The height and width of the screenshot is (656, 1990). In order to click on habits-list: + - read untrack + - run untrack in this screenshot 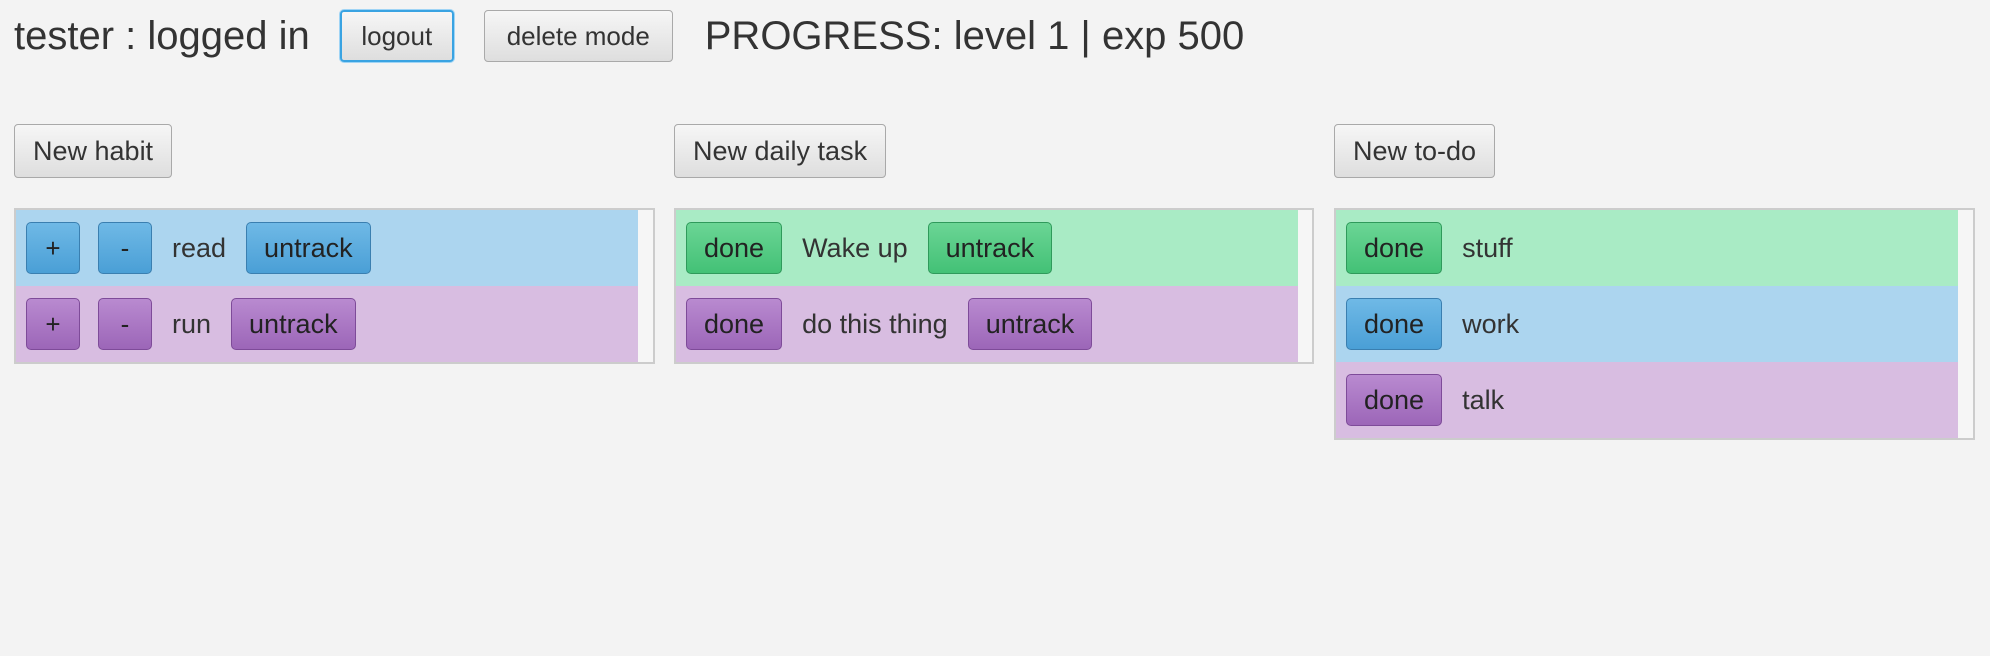, I will do `click(334, 286)`.